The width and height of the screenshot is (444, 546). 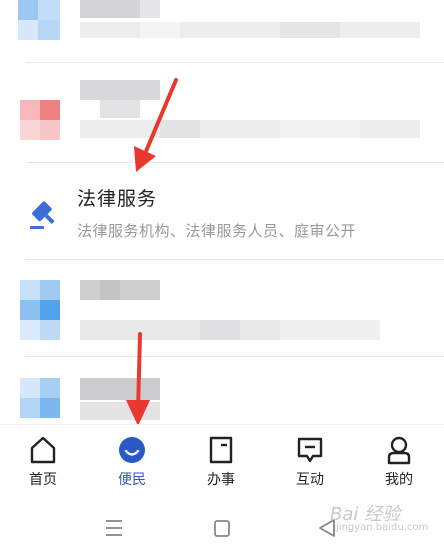 I want to click on legal-service-subtitle: 法律服务机构、法律服务人员、庭审公开, so click(x=217, y=231).